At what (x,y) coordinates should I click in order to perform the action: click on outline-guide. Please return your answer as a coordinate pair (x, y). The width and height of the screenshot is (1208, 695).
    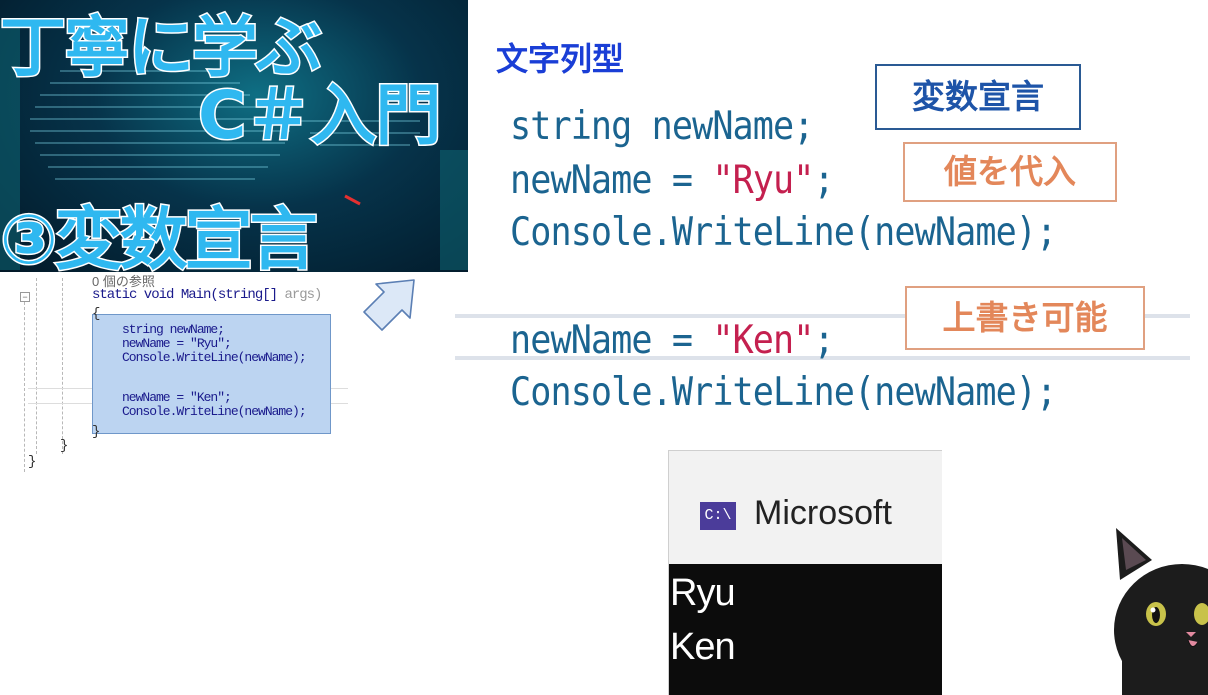
    Looking at the image, I should click on (24, 387).